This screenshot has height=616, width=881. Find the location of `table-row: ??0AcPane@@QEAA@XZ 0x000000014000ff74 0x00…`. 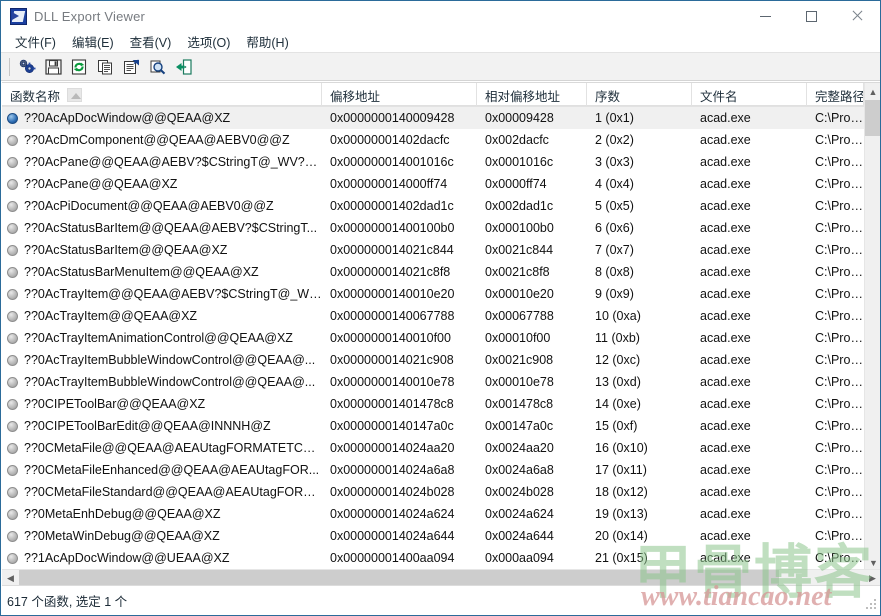

table-row: ??0AcPane@@QEAA@XZ 0x000000014000ff74 0x00… is located at coordinates (441, 184).